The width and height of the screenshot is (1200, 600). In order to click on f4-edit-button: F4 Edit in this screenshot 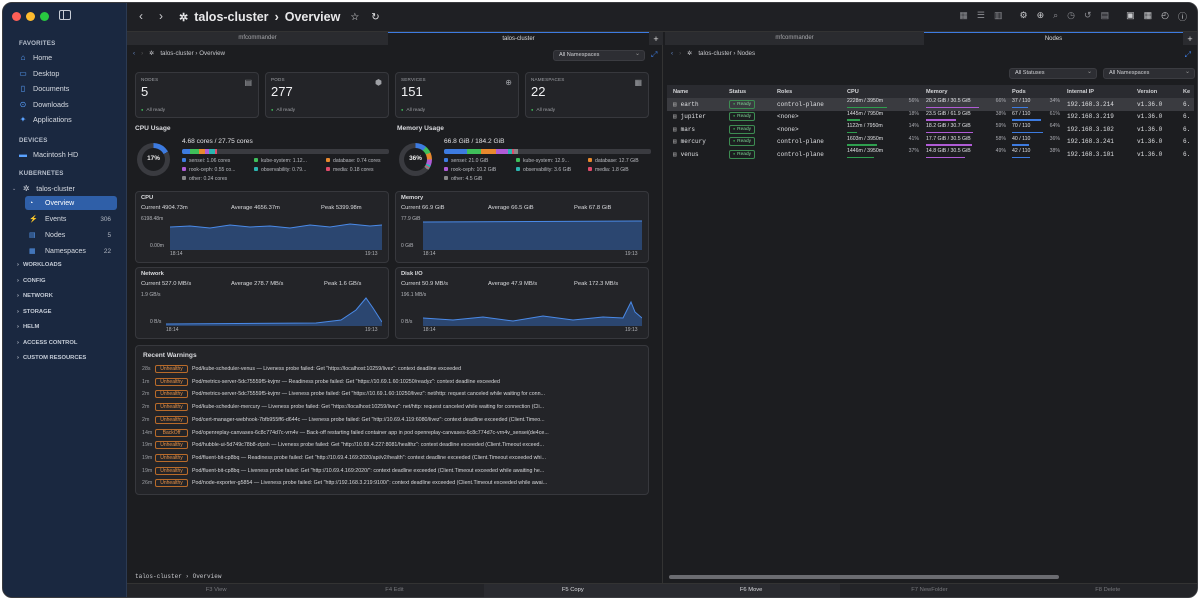, I will do `click(394, 590)`.